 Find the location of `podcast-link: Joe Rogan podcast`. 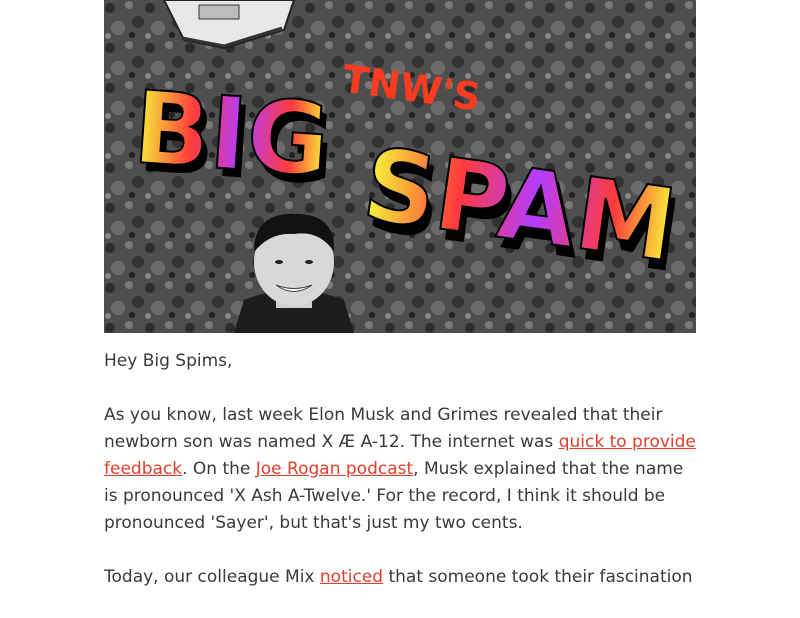

podcast-link: Joe Rogan podcast is located at coordinates (334, 469).